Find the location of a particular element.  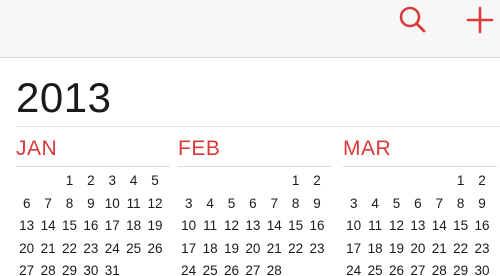

month-name: JAN is located at coordinates (37, 148).